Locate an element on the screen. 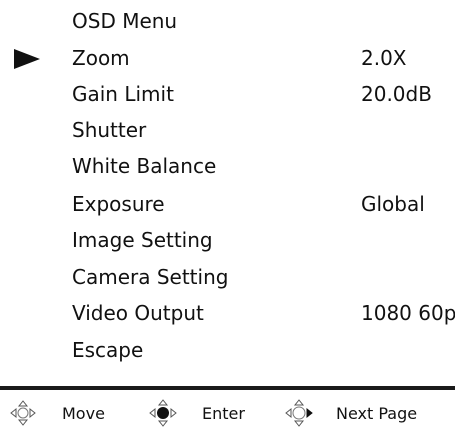 This screenshot has width=455, height=435. menu-item-camera-setting: Camera Setting is located at coordinates (227, 277).